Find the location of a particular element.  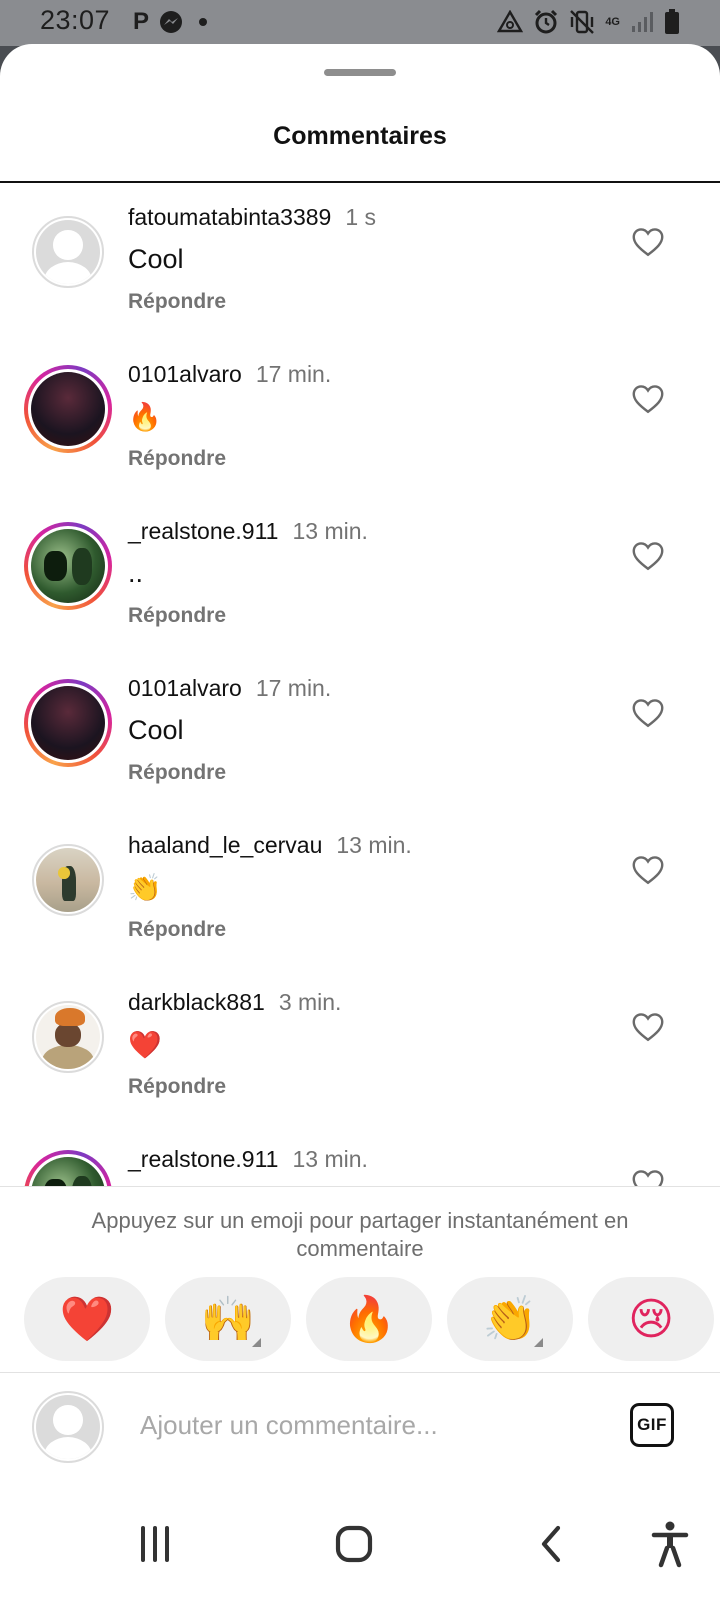

gif-button: GIF is located at coordinates (652, 1425).